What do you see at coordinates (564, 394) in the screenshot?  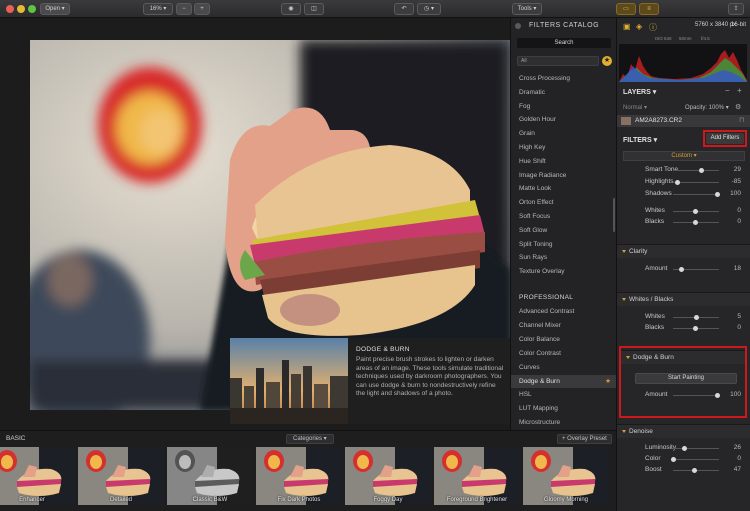 I see `catalog-item: HSL` at bounding box center [564, 394].